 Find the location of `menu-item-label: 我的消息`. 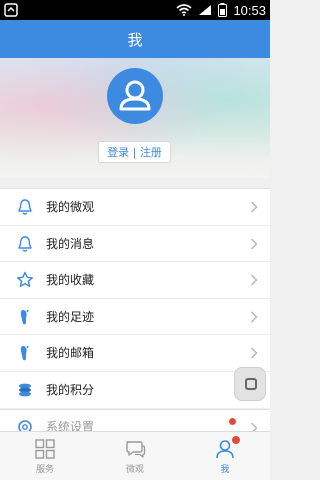

menu-item-label: 我的消息 is located at coordinates (70, 243).